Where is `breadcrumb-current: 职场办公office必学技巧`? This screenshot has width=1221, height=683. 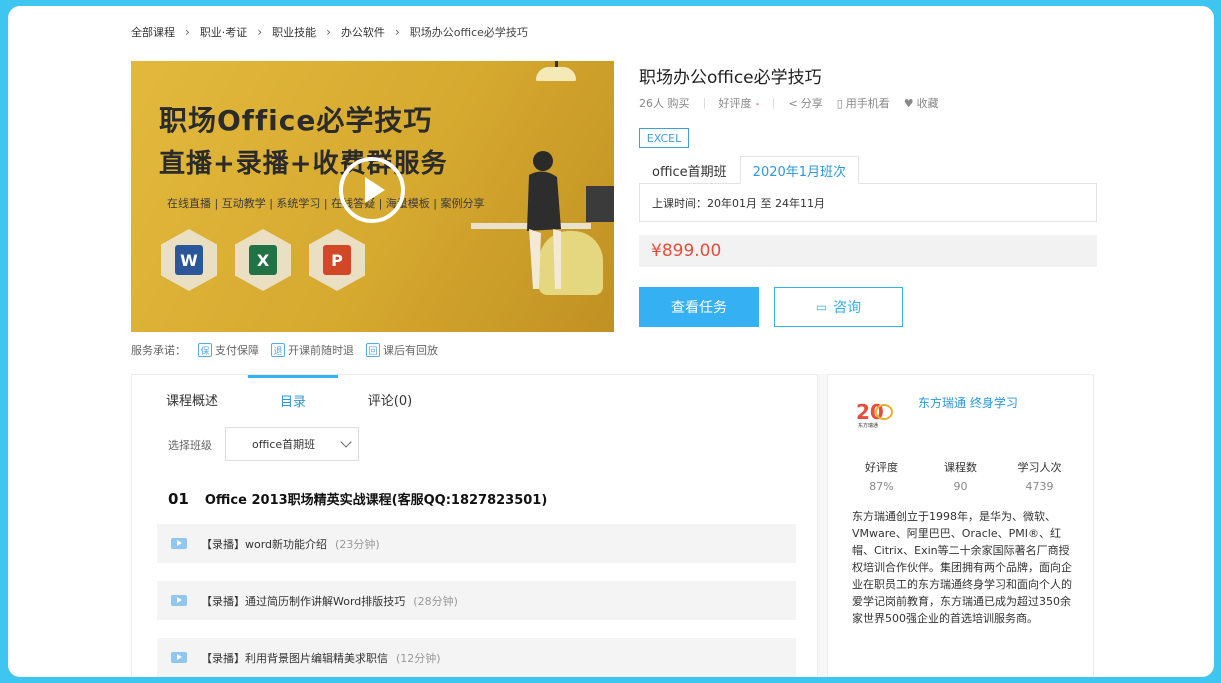
breadcrumb-current: 职场办公office必学技巧 is located at coordinates (468, 32).